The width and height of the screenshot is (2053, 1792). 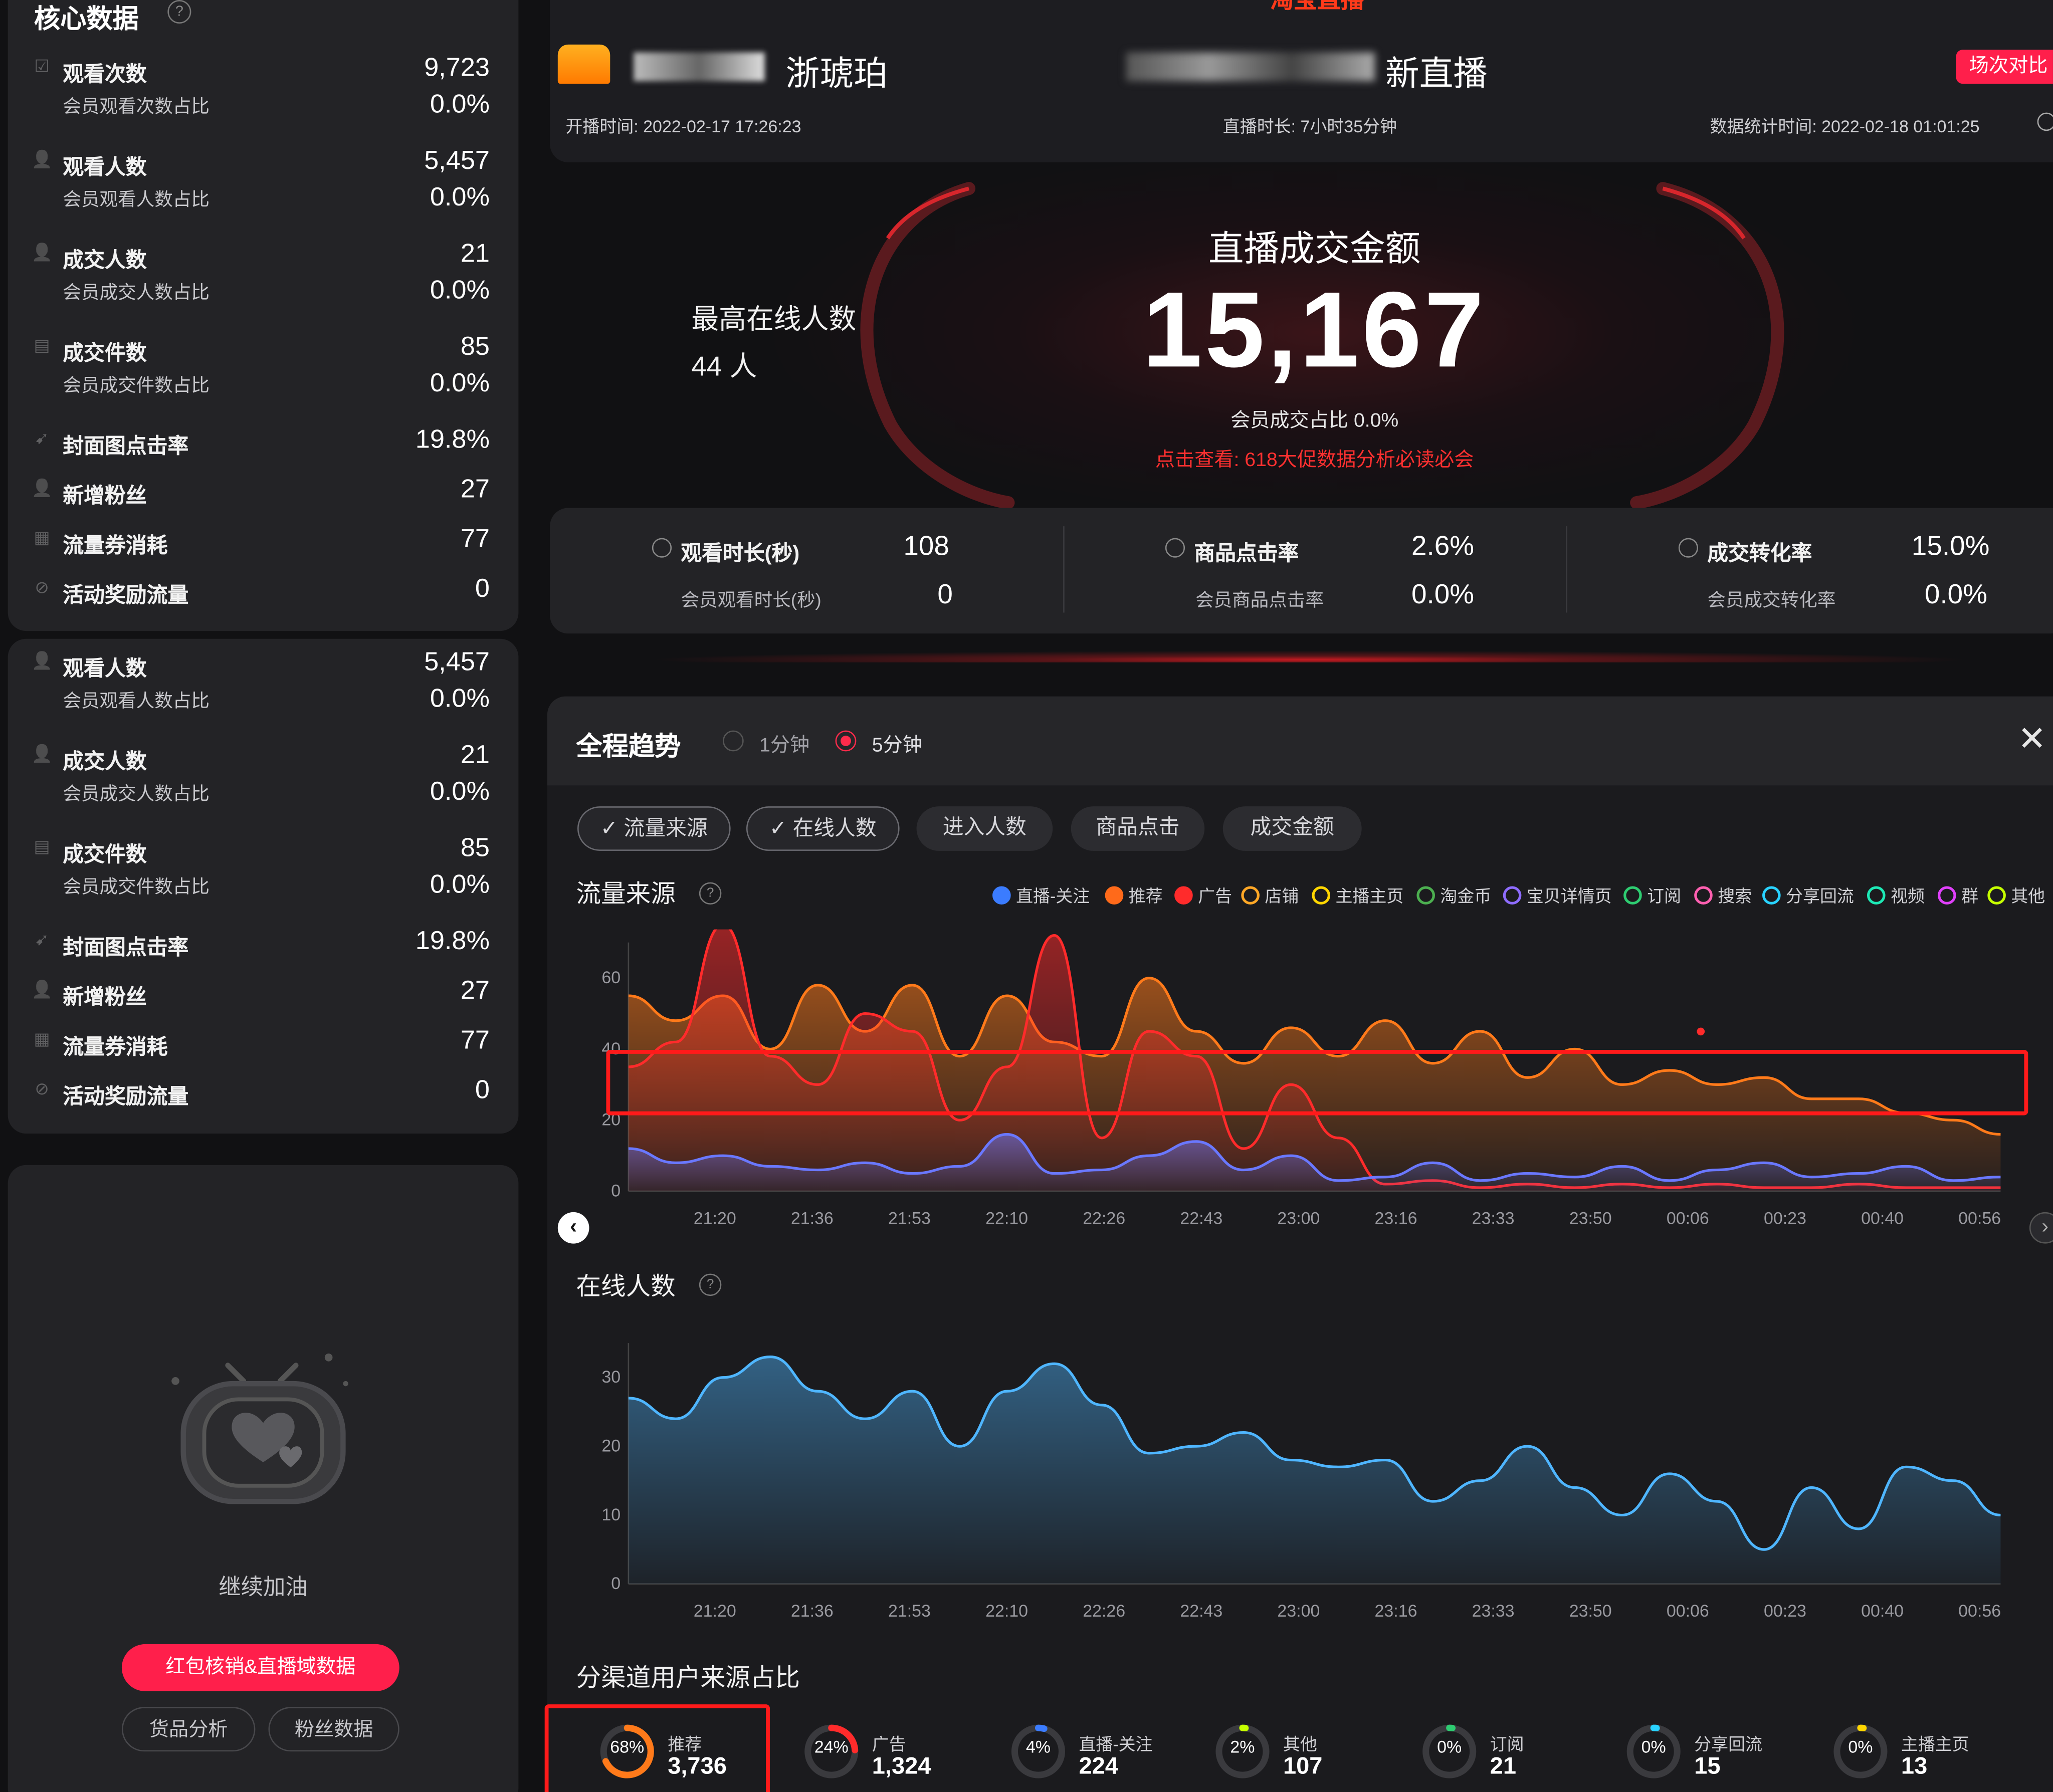 I want to click on channel-value: 107, so click(x=1303, y=1765).